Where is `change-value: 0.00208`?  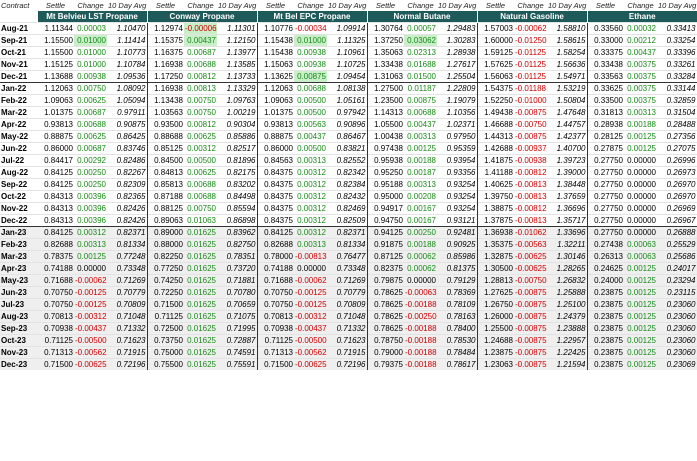 change-value: 0.00208 is located at coordinates (420, 196).